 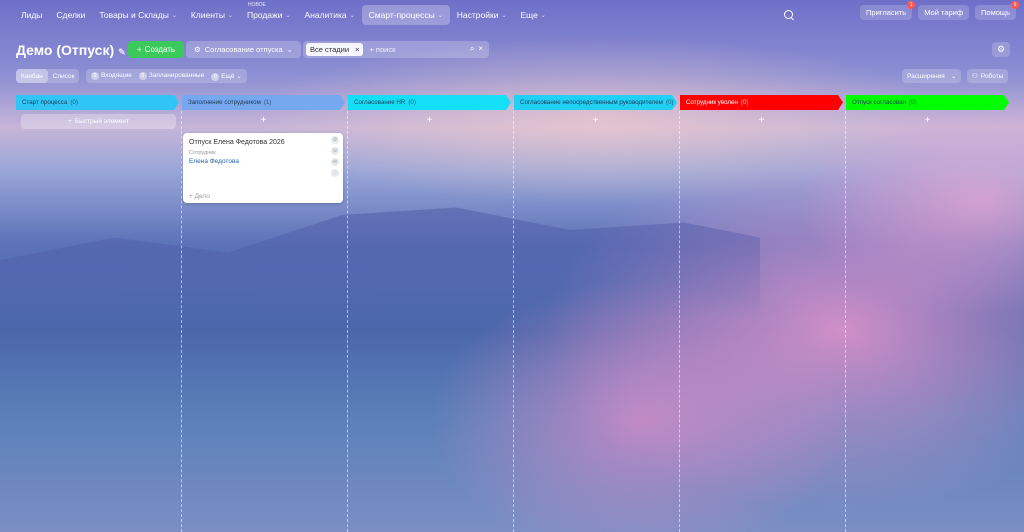 What do you see at coordinates (116, 75) in the screenshot?
I see `incoming-label: Входящие` at bounding box center [116, 75].